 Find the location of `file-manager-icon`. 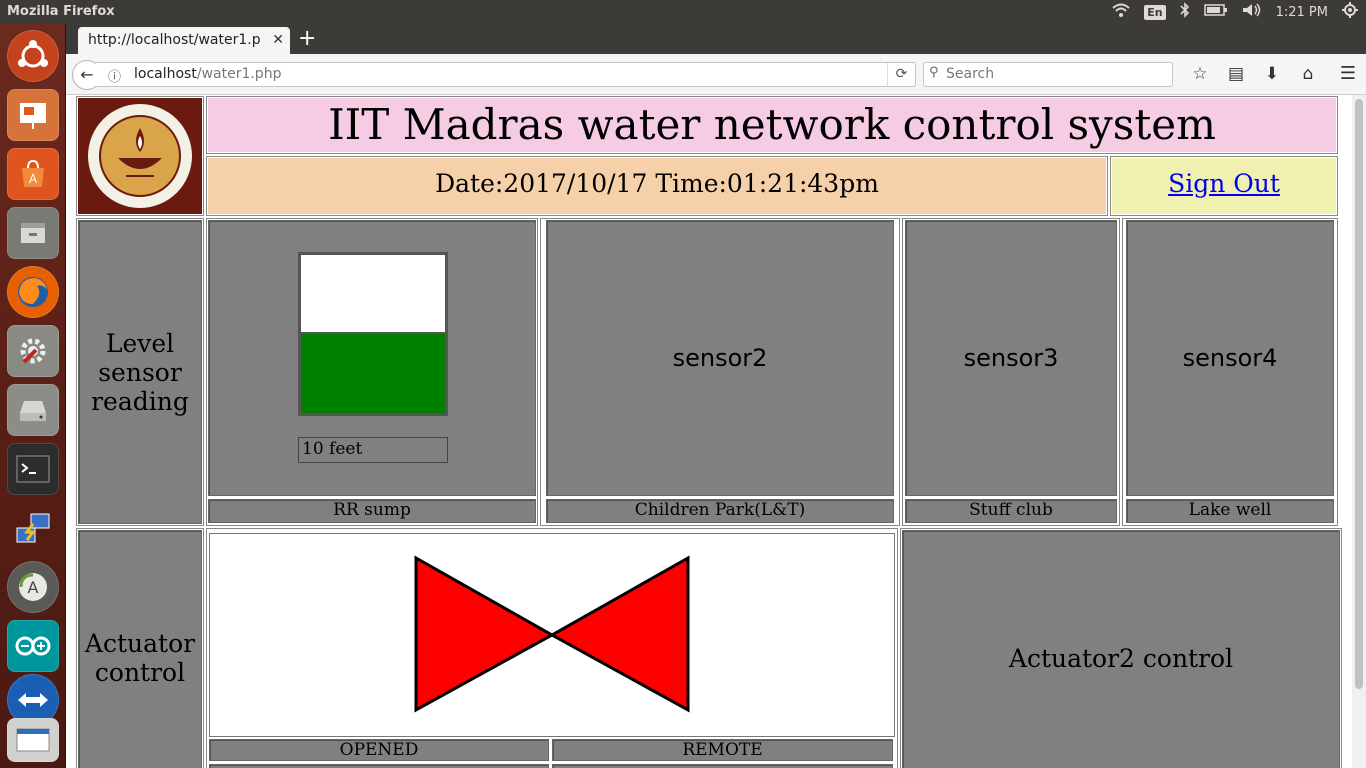

file-manager-icon is located at coordinates (33, 233).